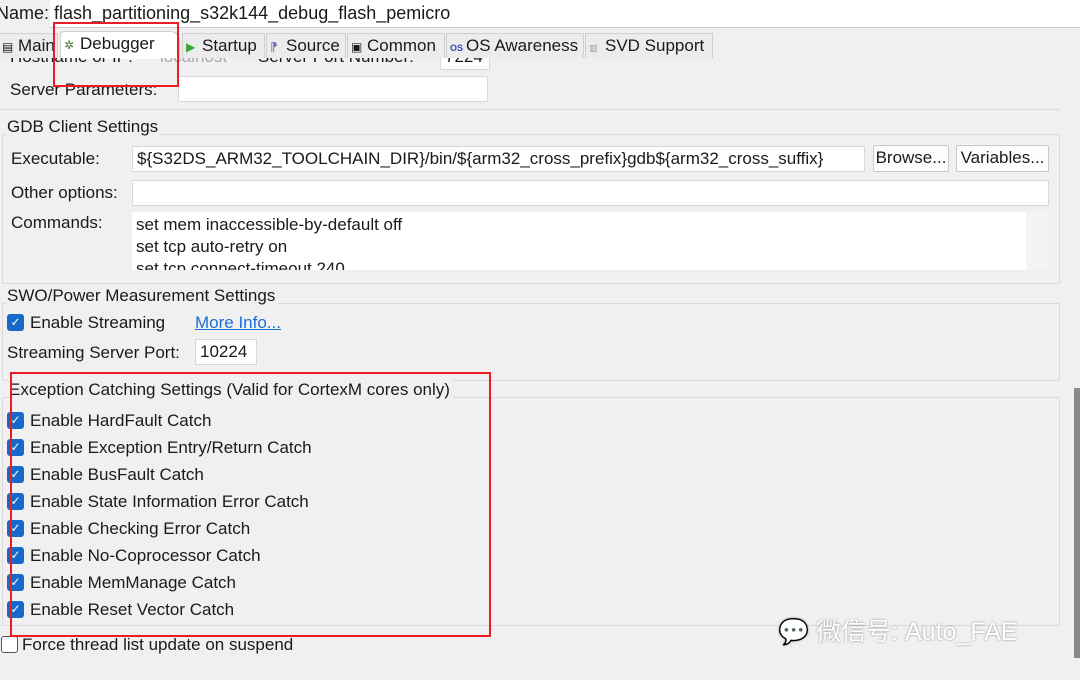  Describe the element at coordinates (269, 224) in the screenshot. I see `command-line: set mem inaccessible-by-default off` at that location.